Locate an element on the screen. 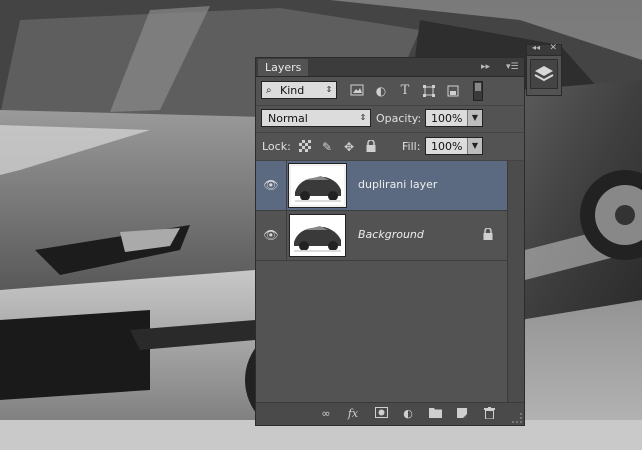  fx-icon: fx is located at coordinates (353, 414).